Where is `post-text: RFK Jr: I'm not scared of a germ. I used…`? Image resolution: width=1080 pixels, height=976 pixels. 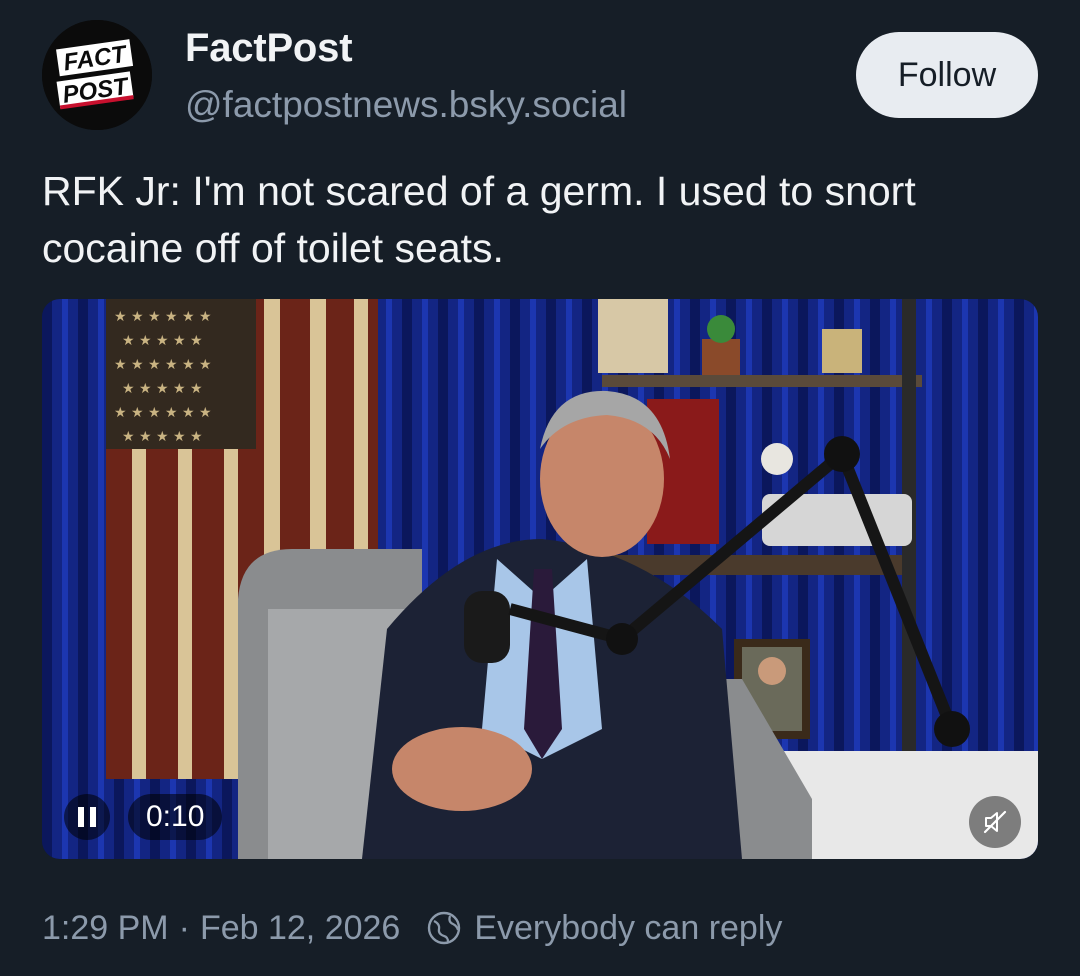 post-text: RFK Jr: I'm not scared of a germ. I used… is located at coordinates (479, 219).